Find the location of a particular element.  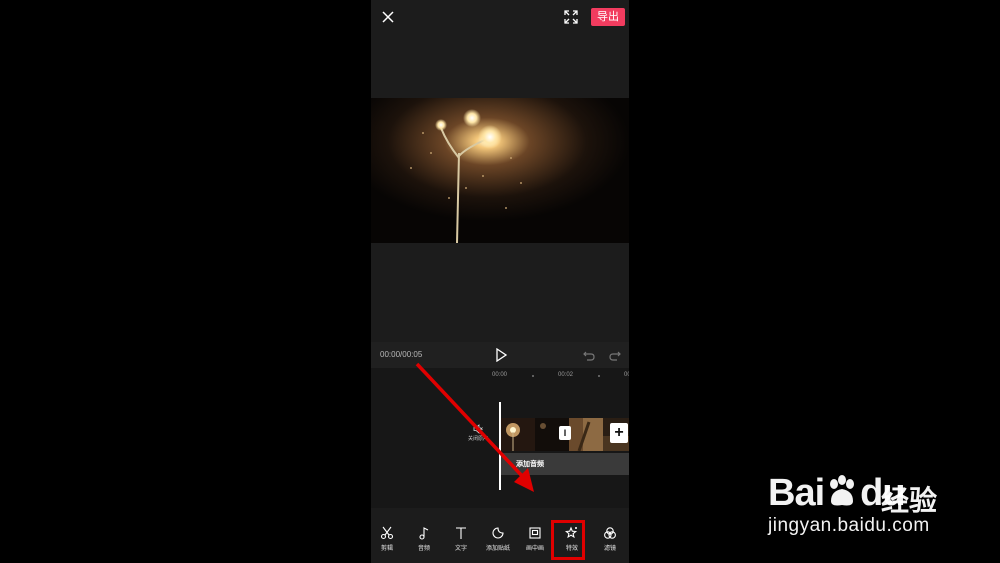

jingyan-text: 经验 is located at coordinates (909, 500).